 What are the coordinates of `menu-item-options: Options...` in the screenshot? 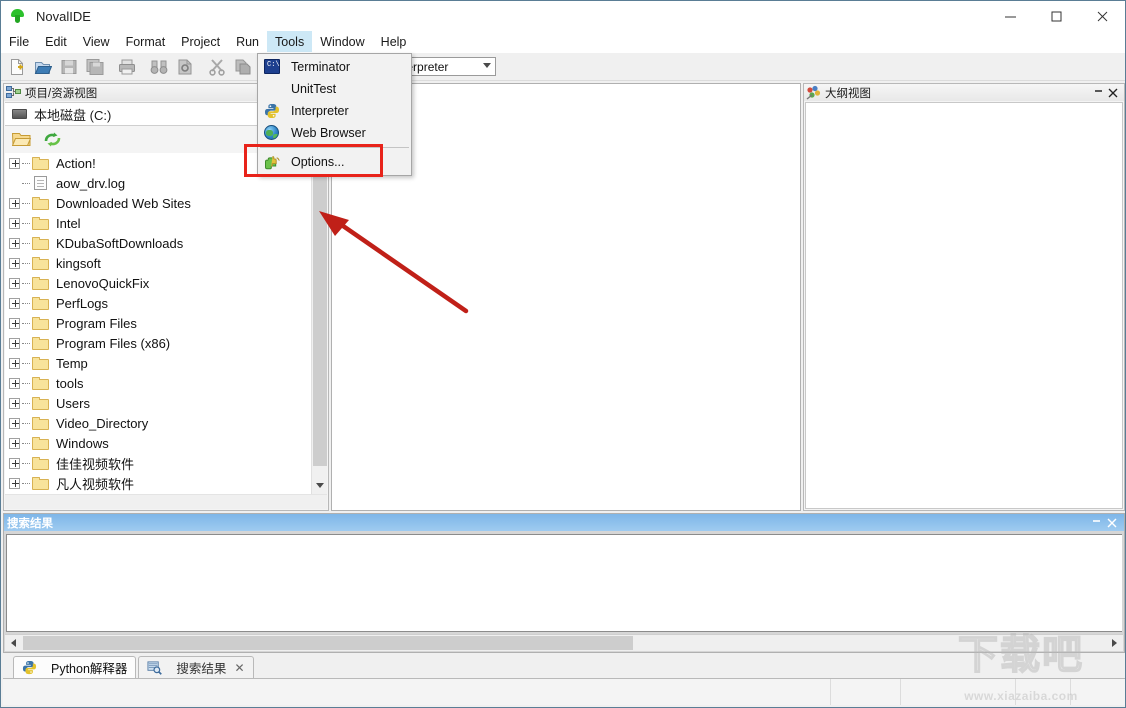 It's located at (334, 162).